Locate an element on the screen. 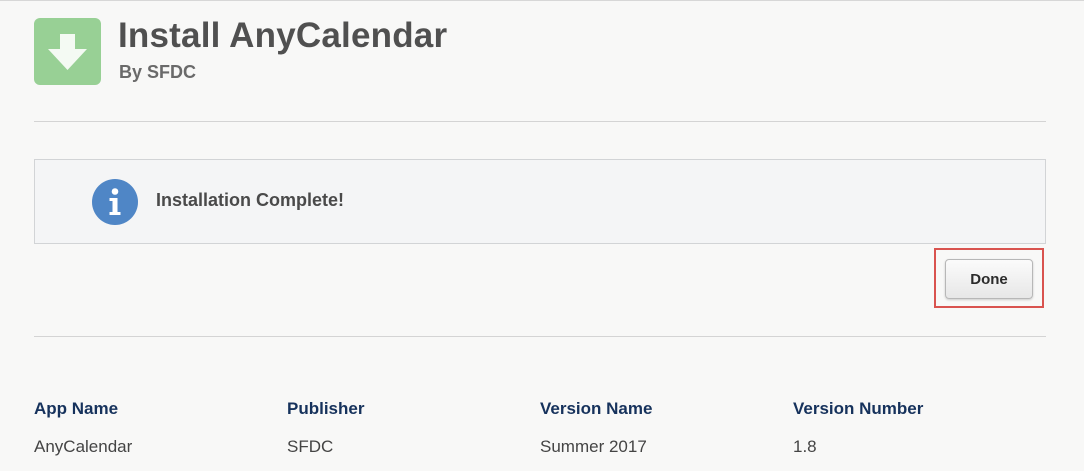 This screenshot has height=471, width=1084. app-logo is located at coordinates (67, 51).